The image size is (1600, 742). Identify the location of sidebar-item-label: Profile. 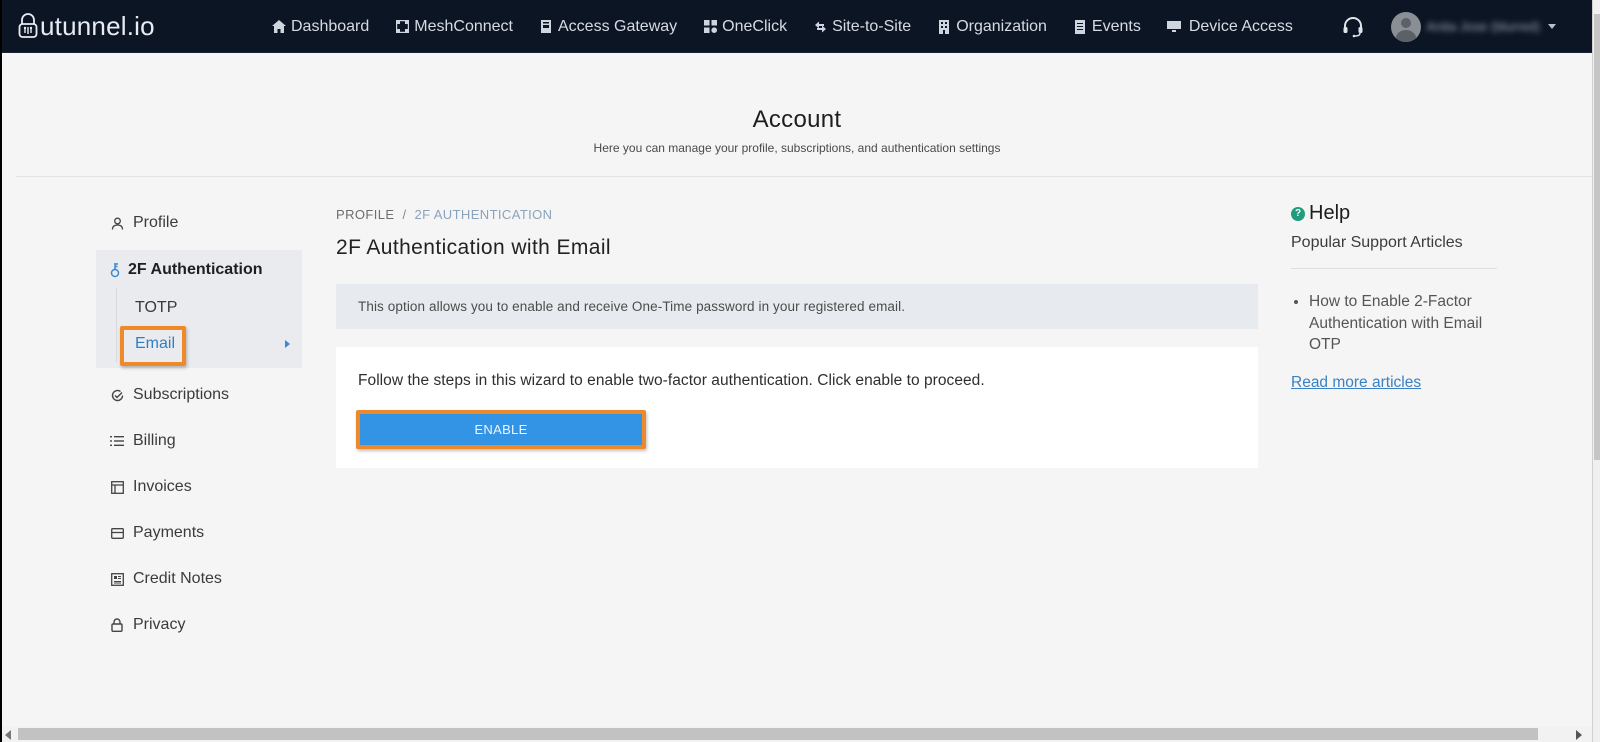
(156, 222).